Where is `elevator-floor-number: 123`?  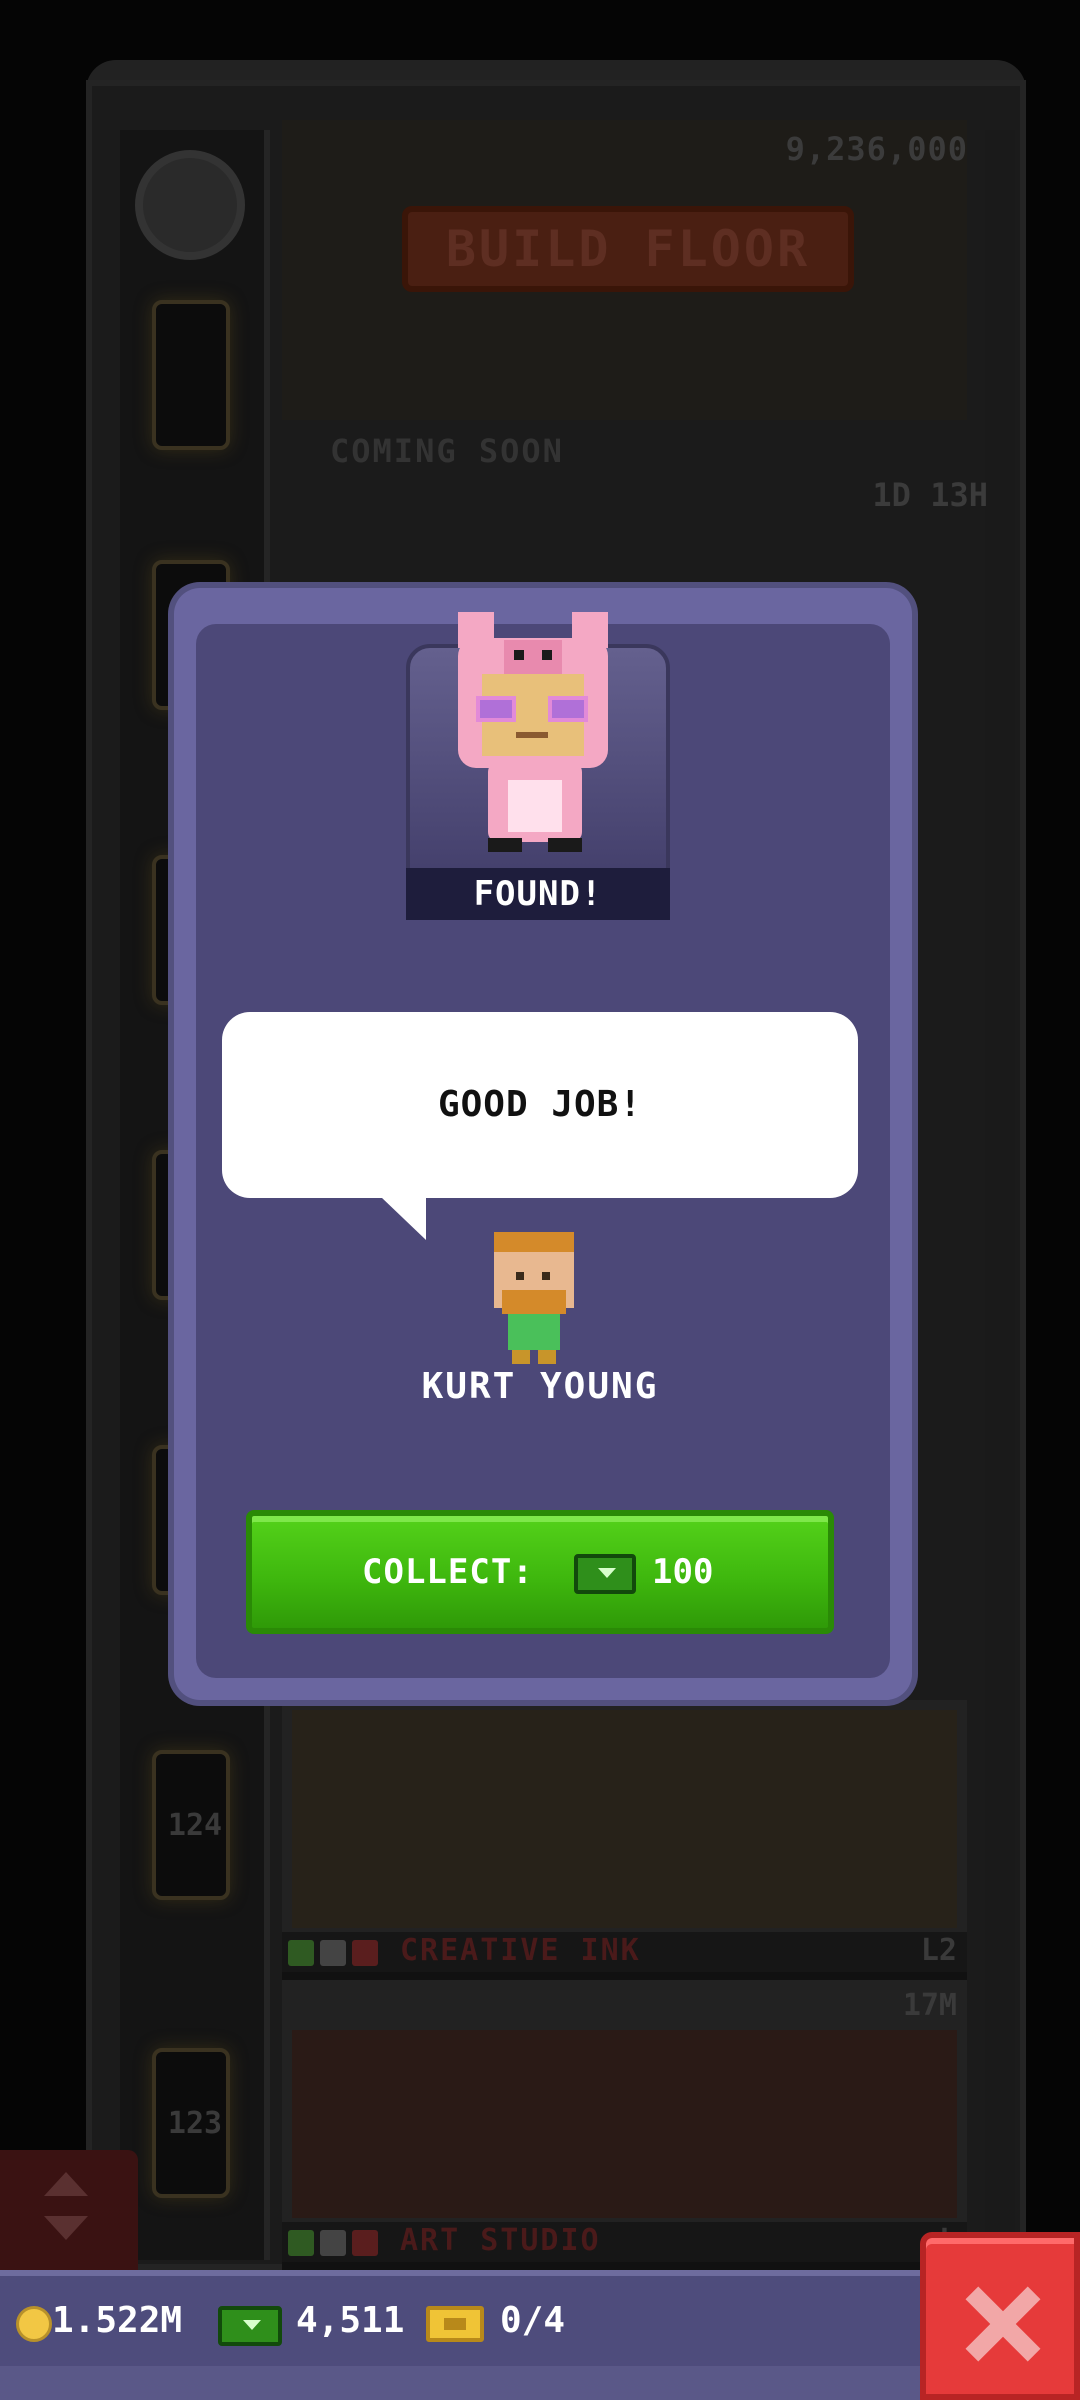
elevator-floor-number: 123 is located at coordinates (195, 2123).